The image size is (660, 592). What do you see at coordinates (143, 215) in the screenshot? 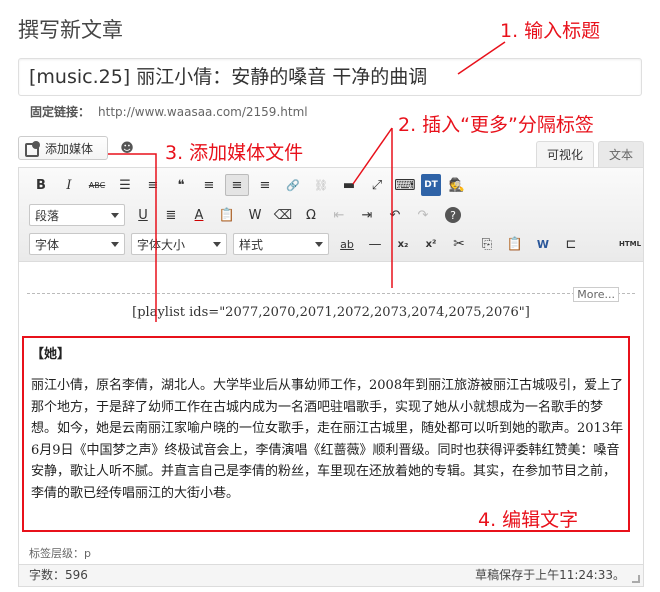
I see `underline-button: U` at bounding box center [143, 215].